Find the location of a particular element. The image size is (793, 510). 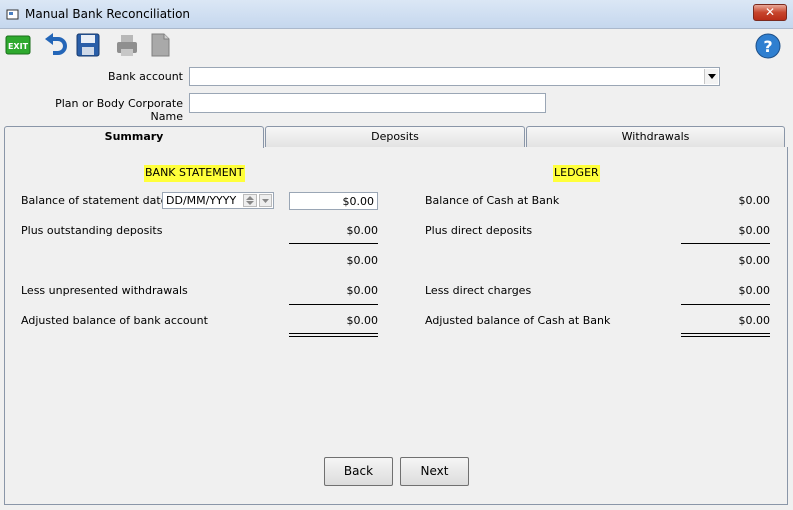

adjusted-bank-balance-label: Adjusted balance of bank account is located at coordinates (114, 320).